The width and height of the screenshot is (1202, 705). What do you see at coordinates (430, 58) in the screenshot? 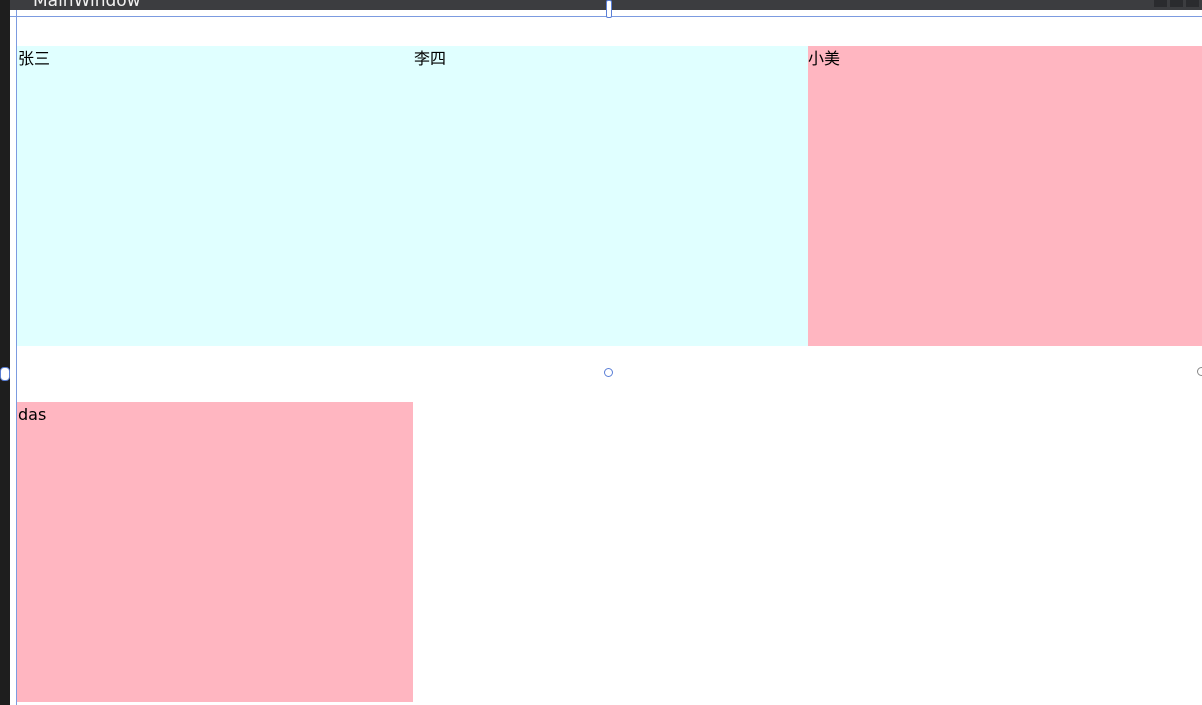
I see `grid-cell-label: 李四` at bounding box center [430, 58].